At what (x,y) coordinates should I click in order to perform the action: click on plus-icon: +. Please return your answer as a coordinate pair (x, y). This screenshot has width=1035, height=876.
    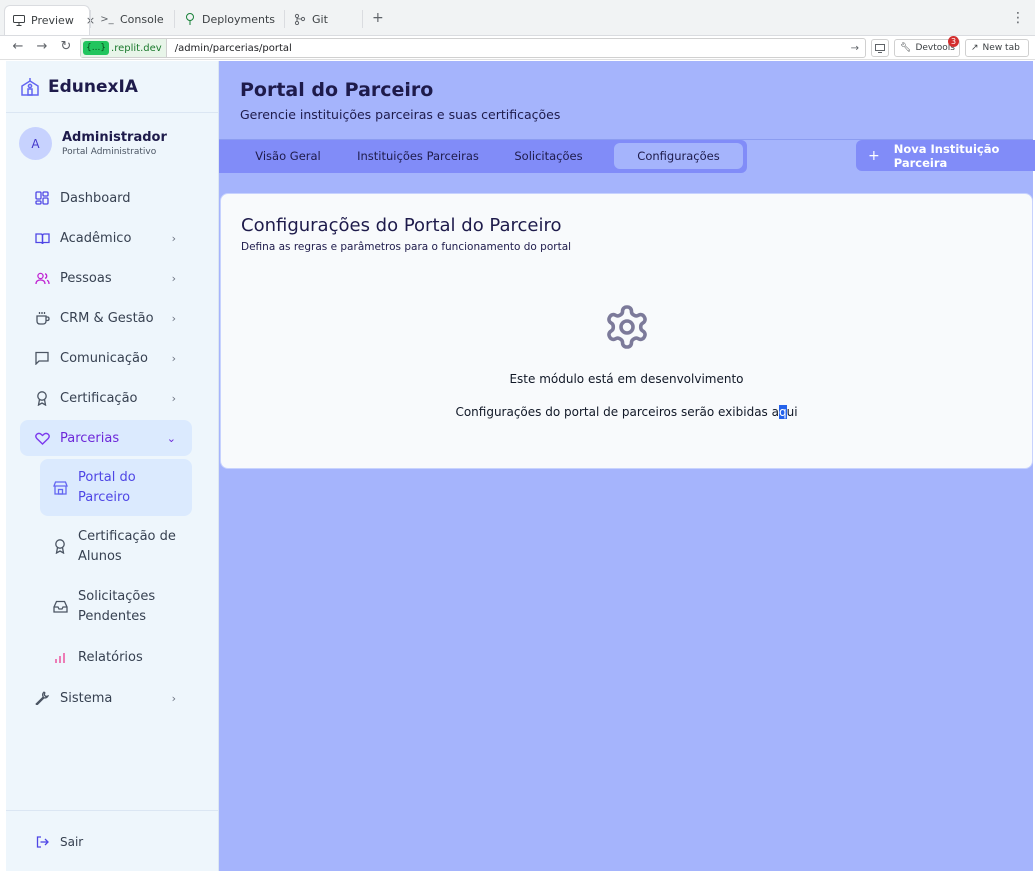
    Looking at the image, I should click on (874, 155).